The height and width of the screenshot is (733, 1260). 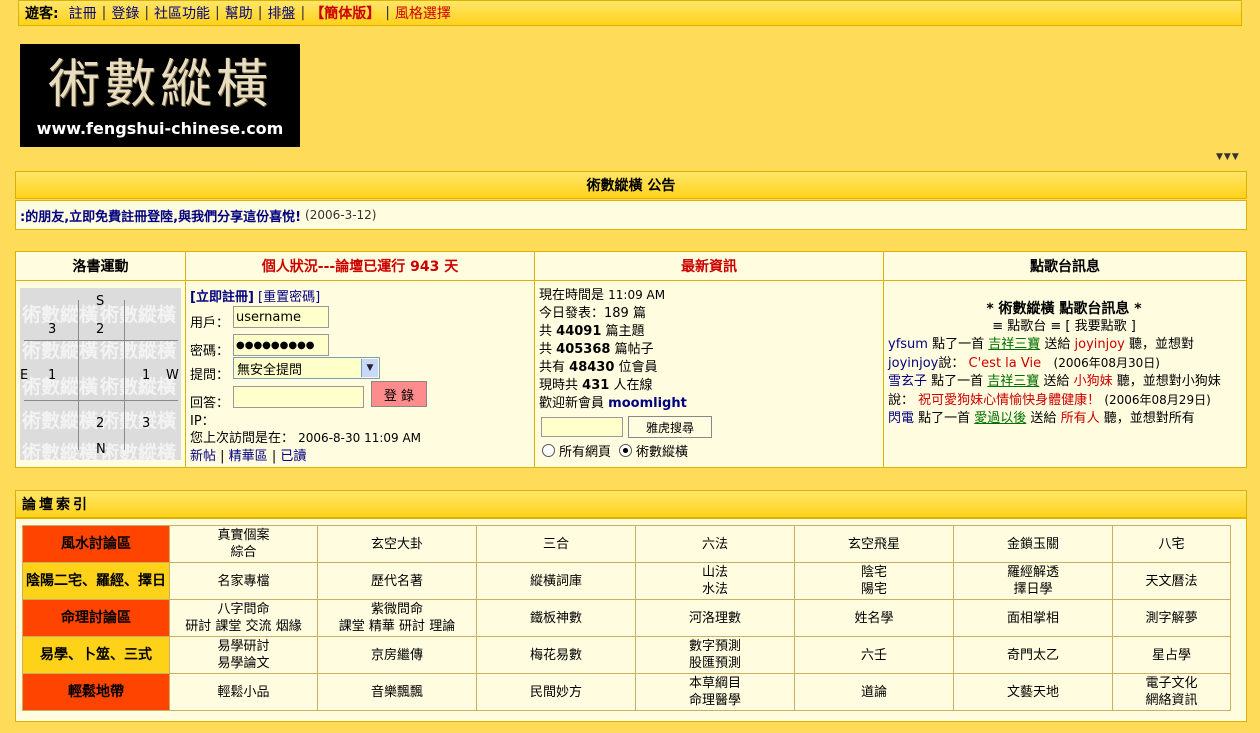 What do you see at coordinates (96, 618) in the screenshot?
I see `forum-category-cell: 命理討論區` at bounding box center [96, 618].